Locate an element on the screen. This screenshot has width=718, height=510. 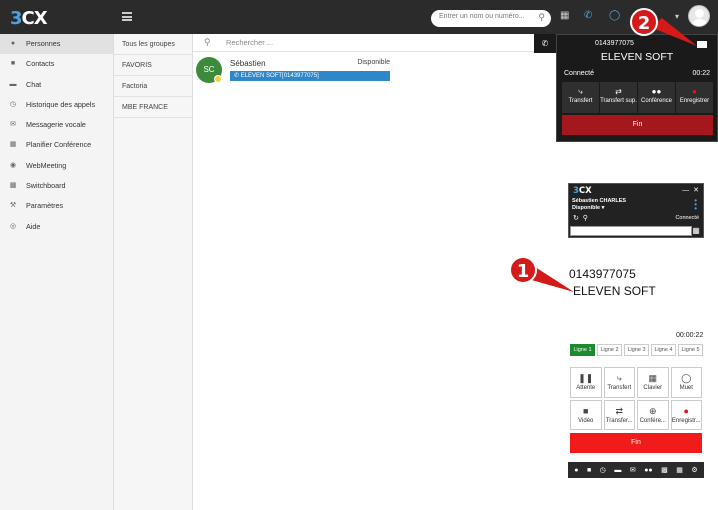
user-avatar is located at coordinates (699, 16).